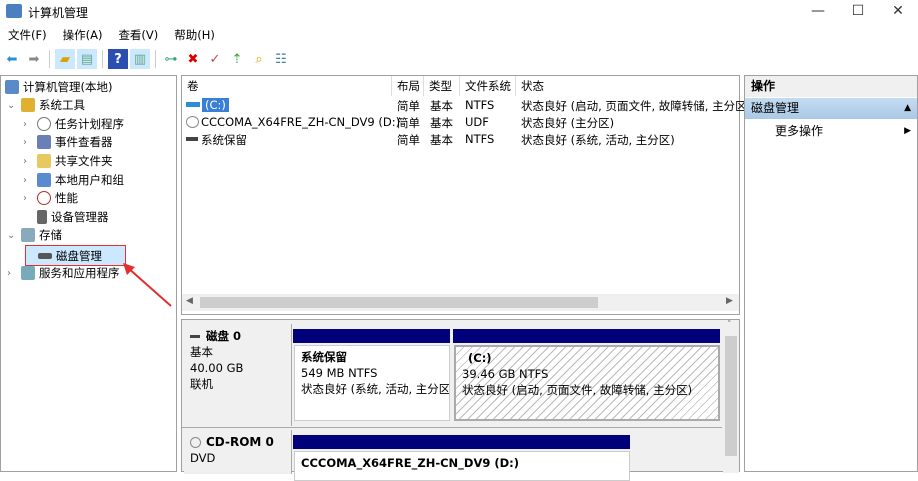 The image size is (918, 481). I want to click on column-header-type: 类型, so click(442, 86).